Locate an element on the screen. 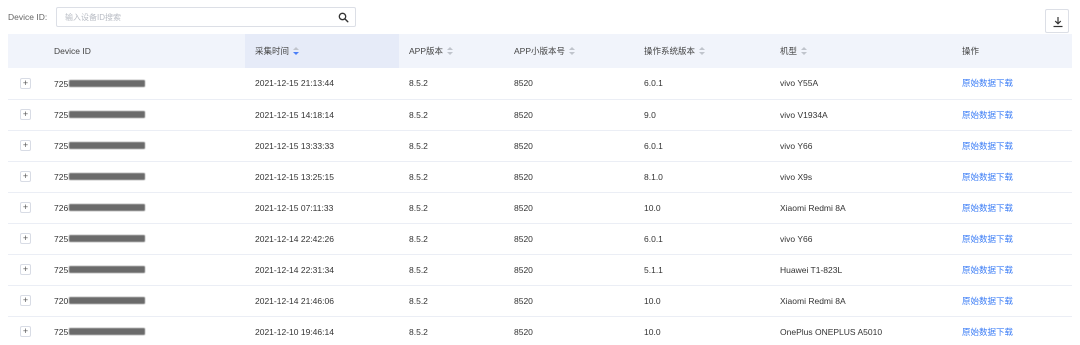 The height and width of the screenshot is (345, 1080). search-box is located at coordinates (206, 17).